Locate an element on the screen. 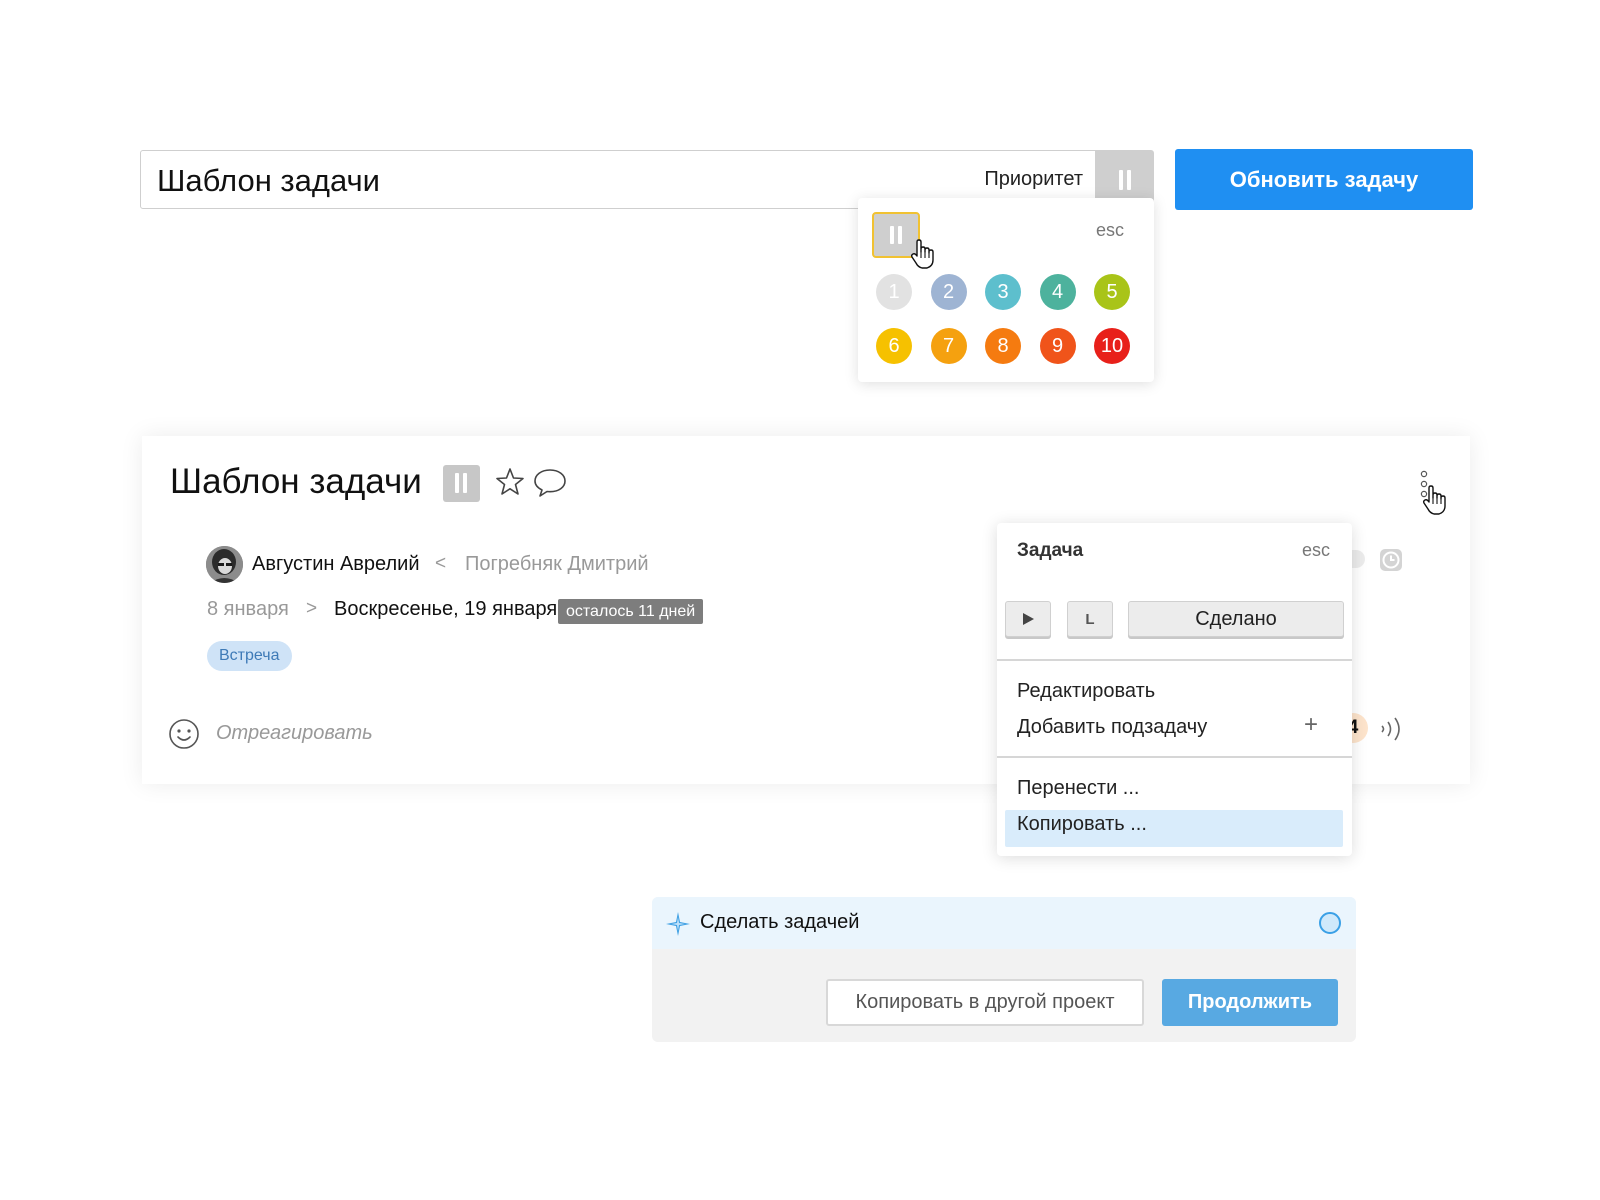  play-icon is located at coordinates (1028, 619).